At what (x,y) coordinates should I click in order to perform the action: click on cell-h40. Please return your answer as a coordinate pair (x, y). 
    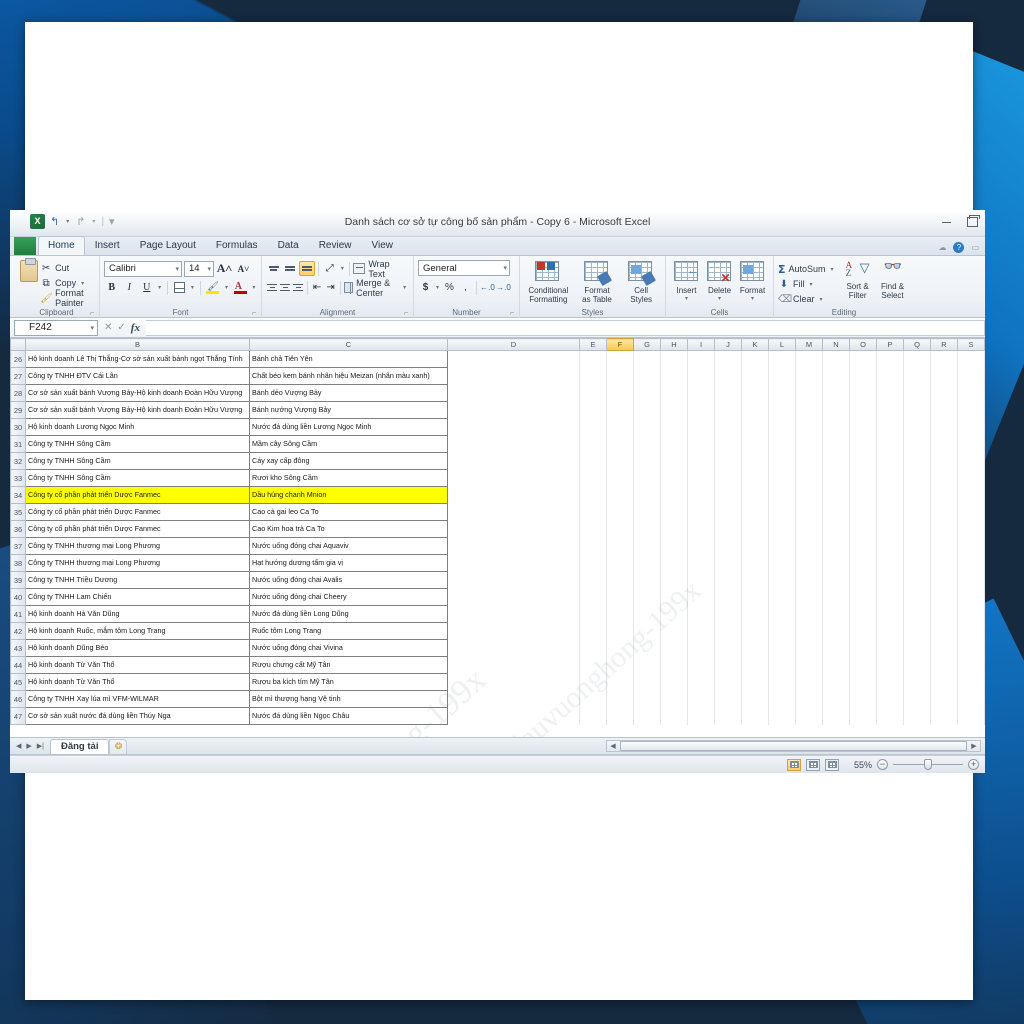
    Looking at the image, I should click on (674, 597).